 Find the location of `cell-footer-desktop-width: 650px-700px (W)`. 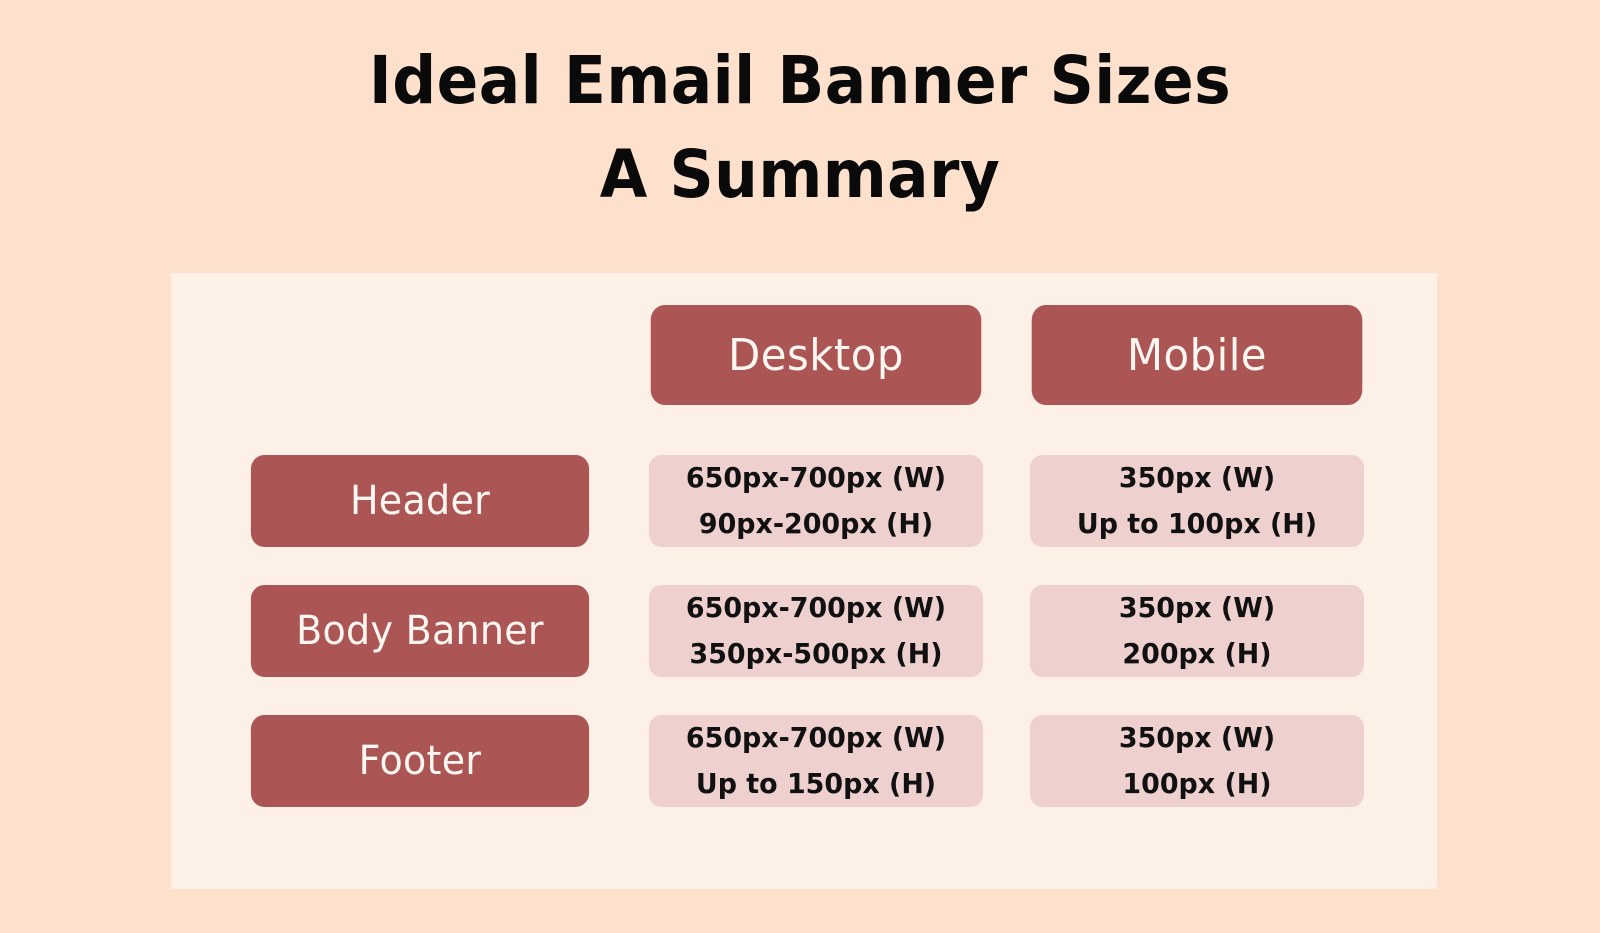

cell-footer-desktop-width: 650px-700px (W) is located at coordinates (816, 737).